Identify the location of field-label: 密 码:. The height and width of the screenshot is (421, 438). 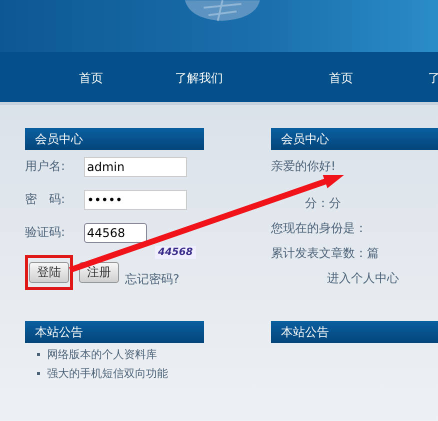
(45, 199).